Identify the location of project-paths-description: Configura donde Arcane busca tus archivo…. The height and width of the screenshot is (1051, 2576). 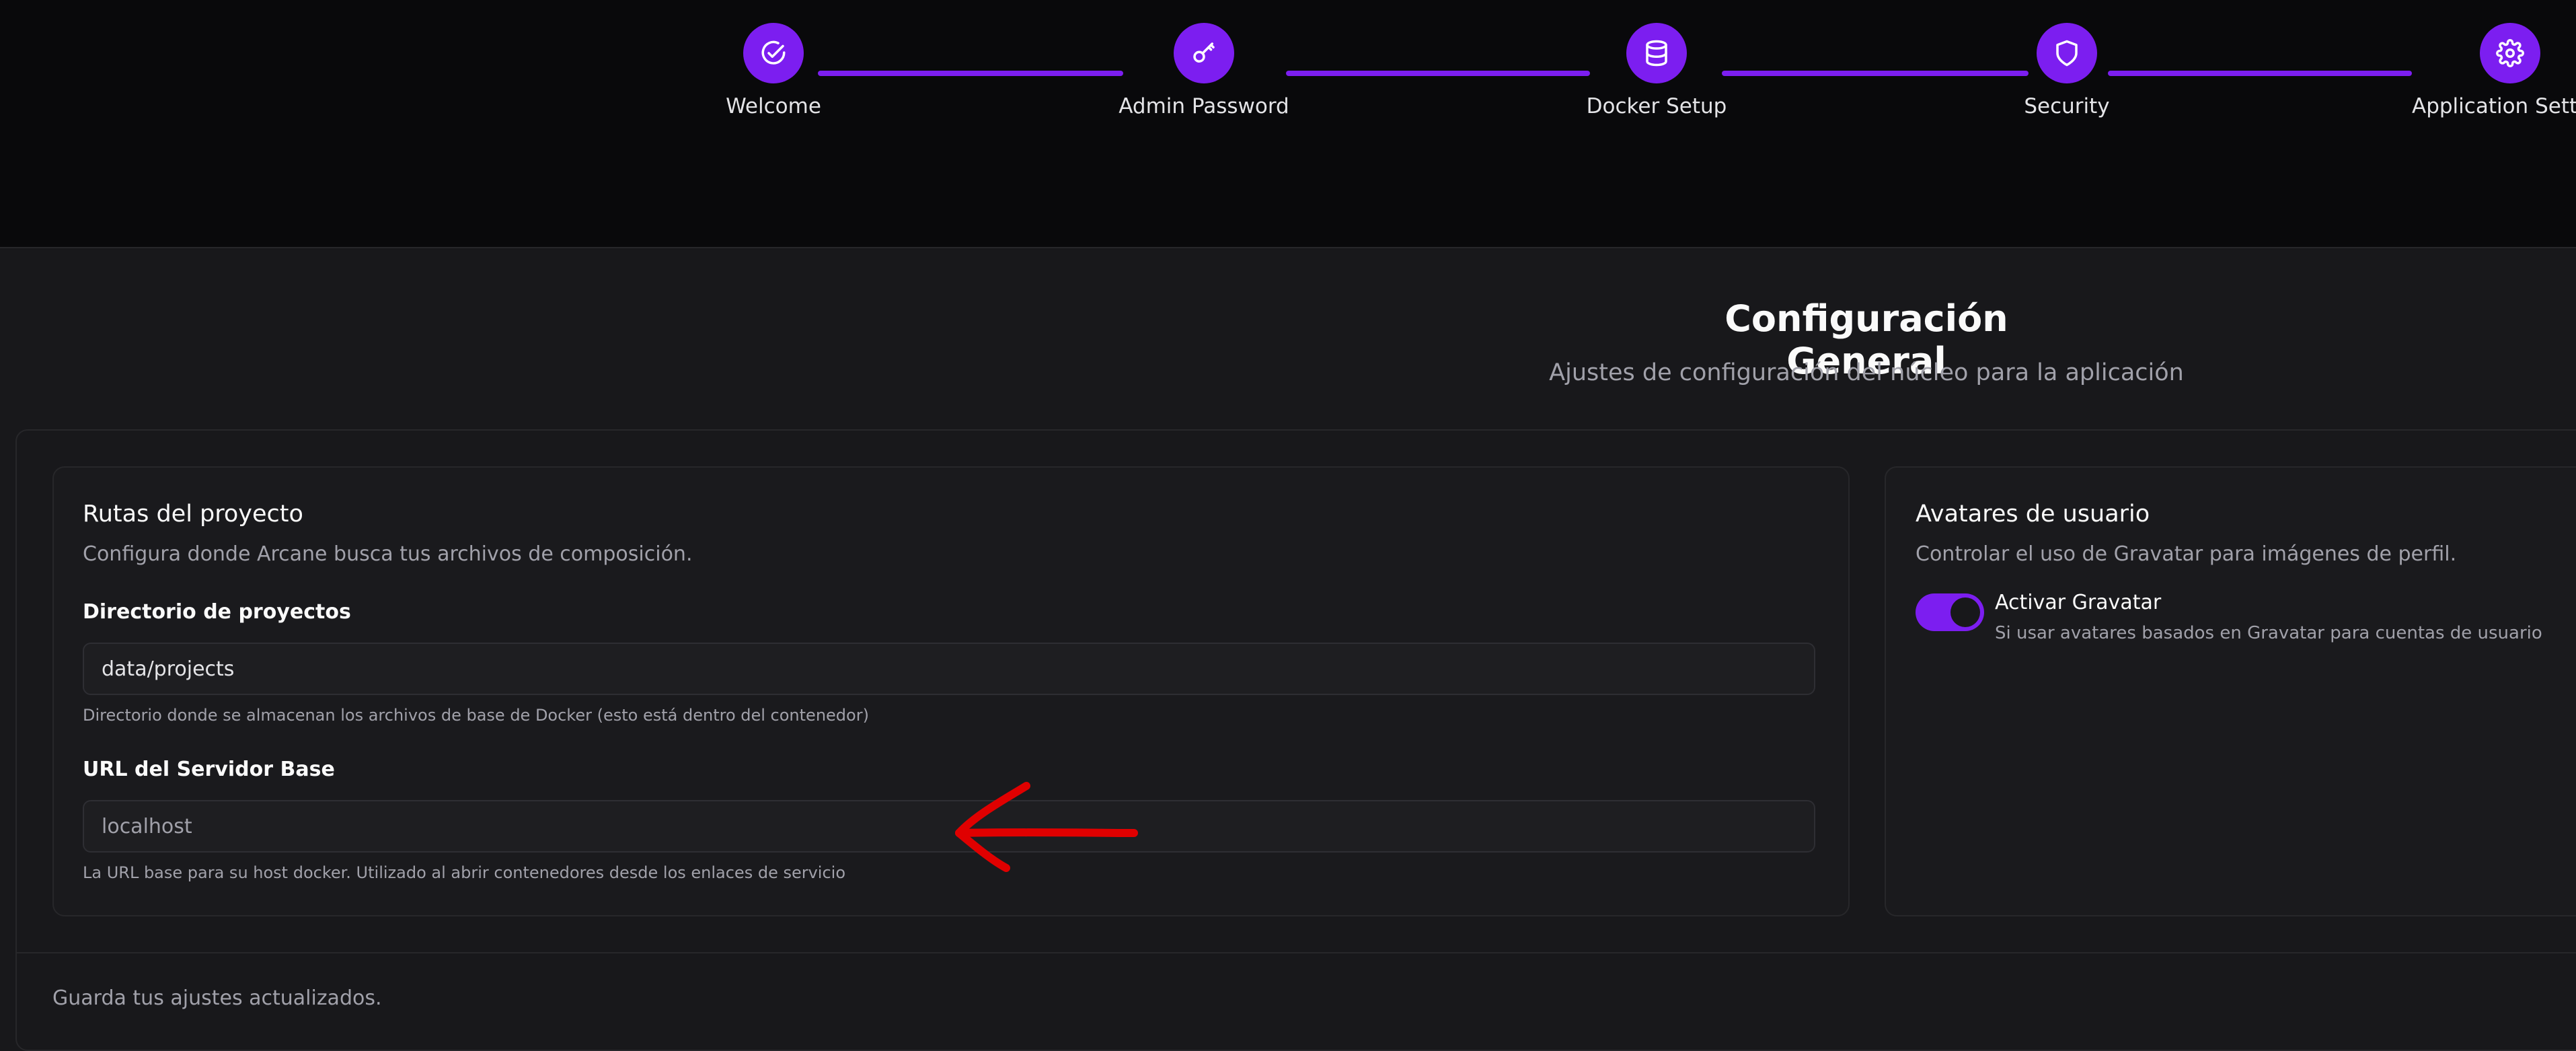
(388, 554).